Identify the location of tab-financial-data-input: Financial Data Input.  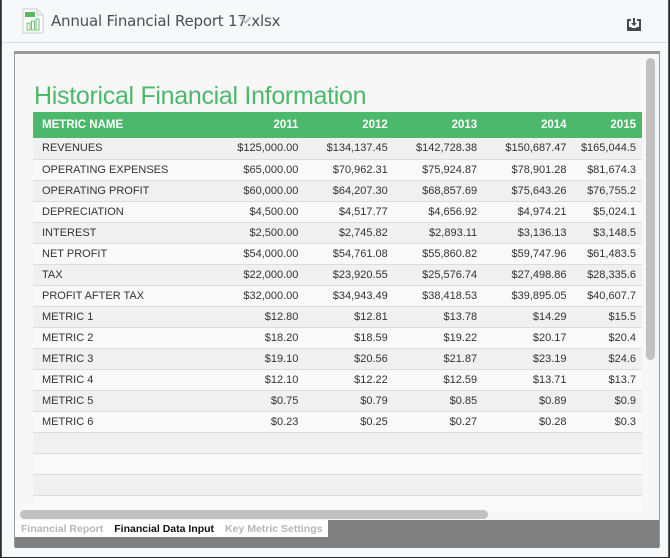
(164, 529).